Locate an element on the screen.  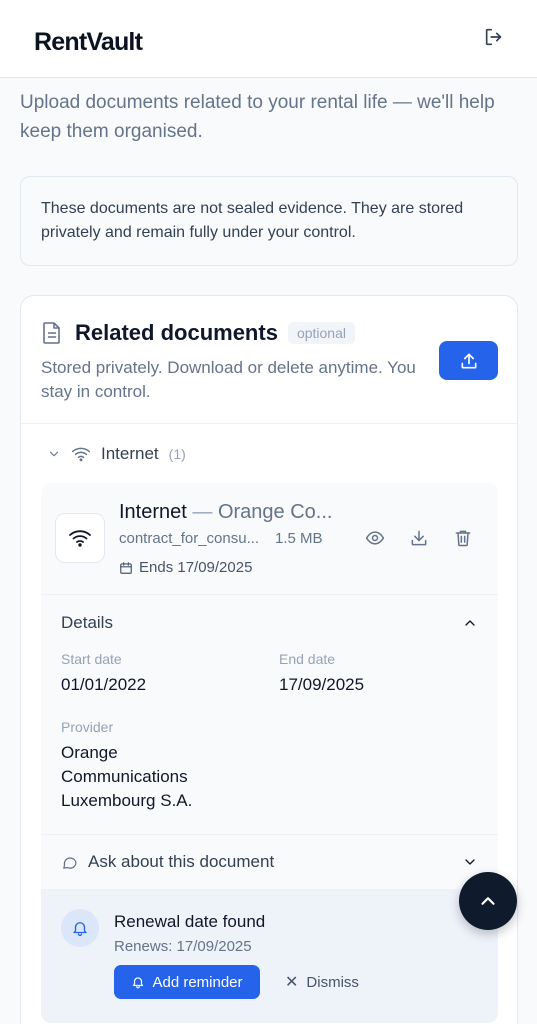
document-category: Internet is located at coordinates (153, 512).